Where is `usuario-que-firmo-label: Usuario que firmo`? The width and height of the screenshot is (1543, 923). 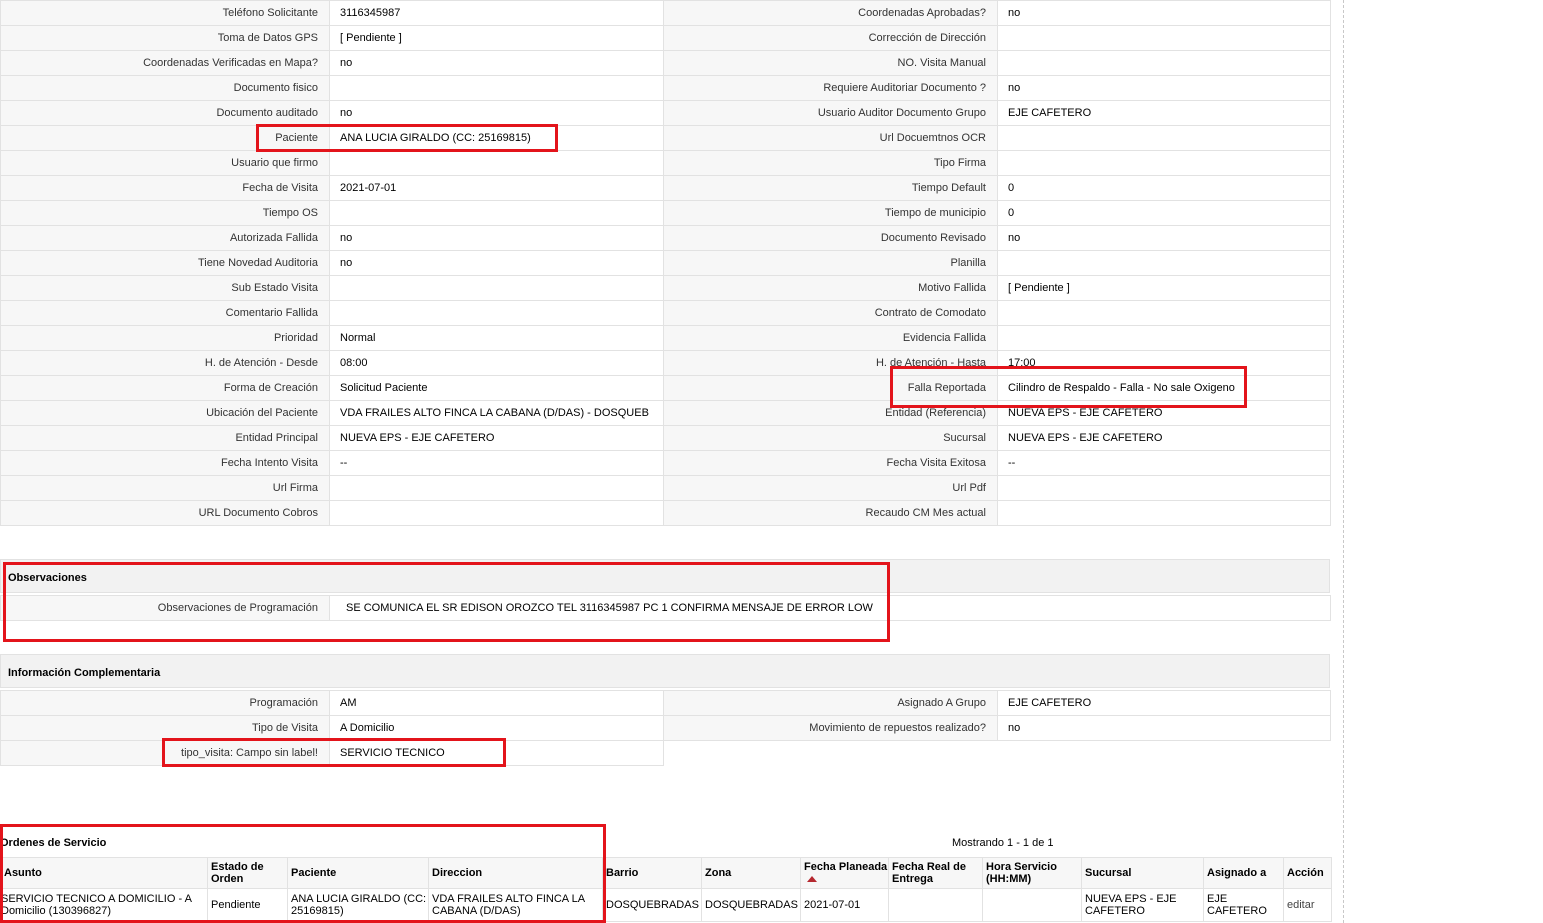 usuario-que-firmo-label: Usuario que firmo is located at coordinates (165, 163).